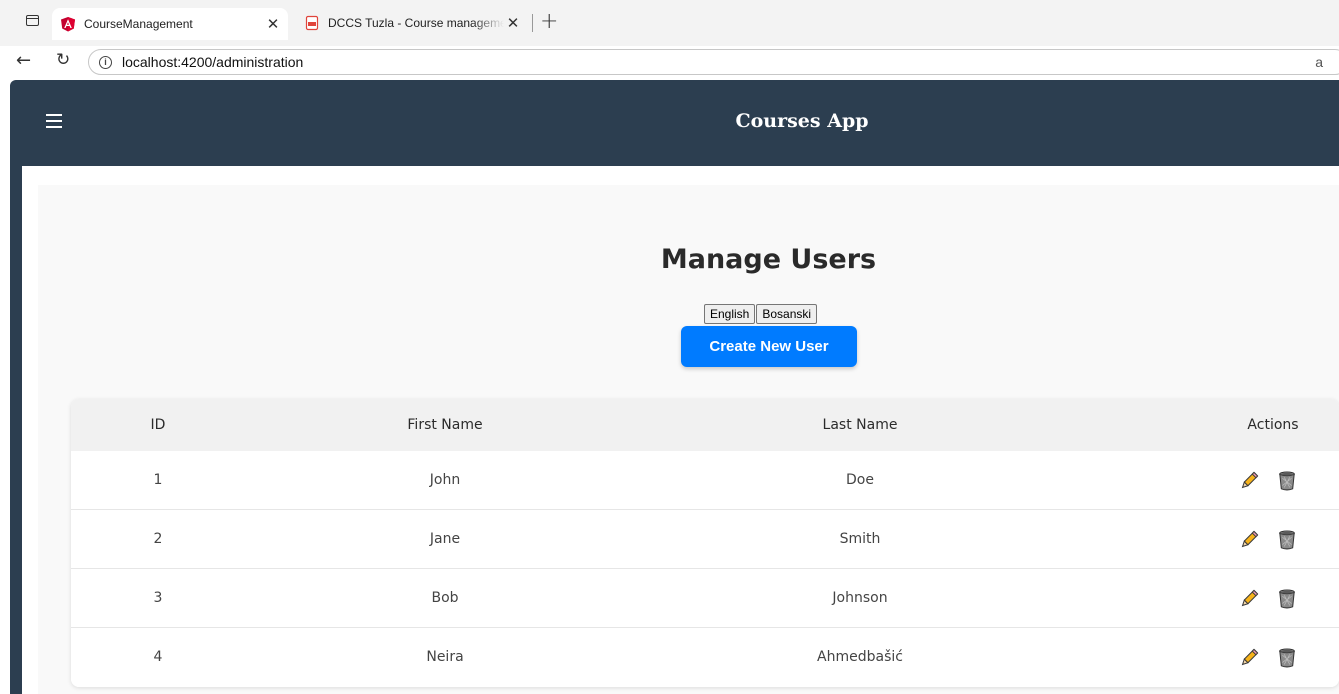 This screenshot has height=694, width=1339. Describe the element at coordinates (445, 480) in the screenshot. I see `cell-first-name: John` at that location.